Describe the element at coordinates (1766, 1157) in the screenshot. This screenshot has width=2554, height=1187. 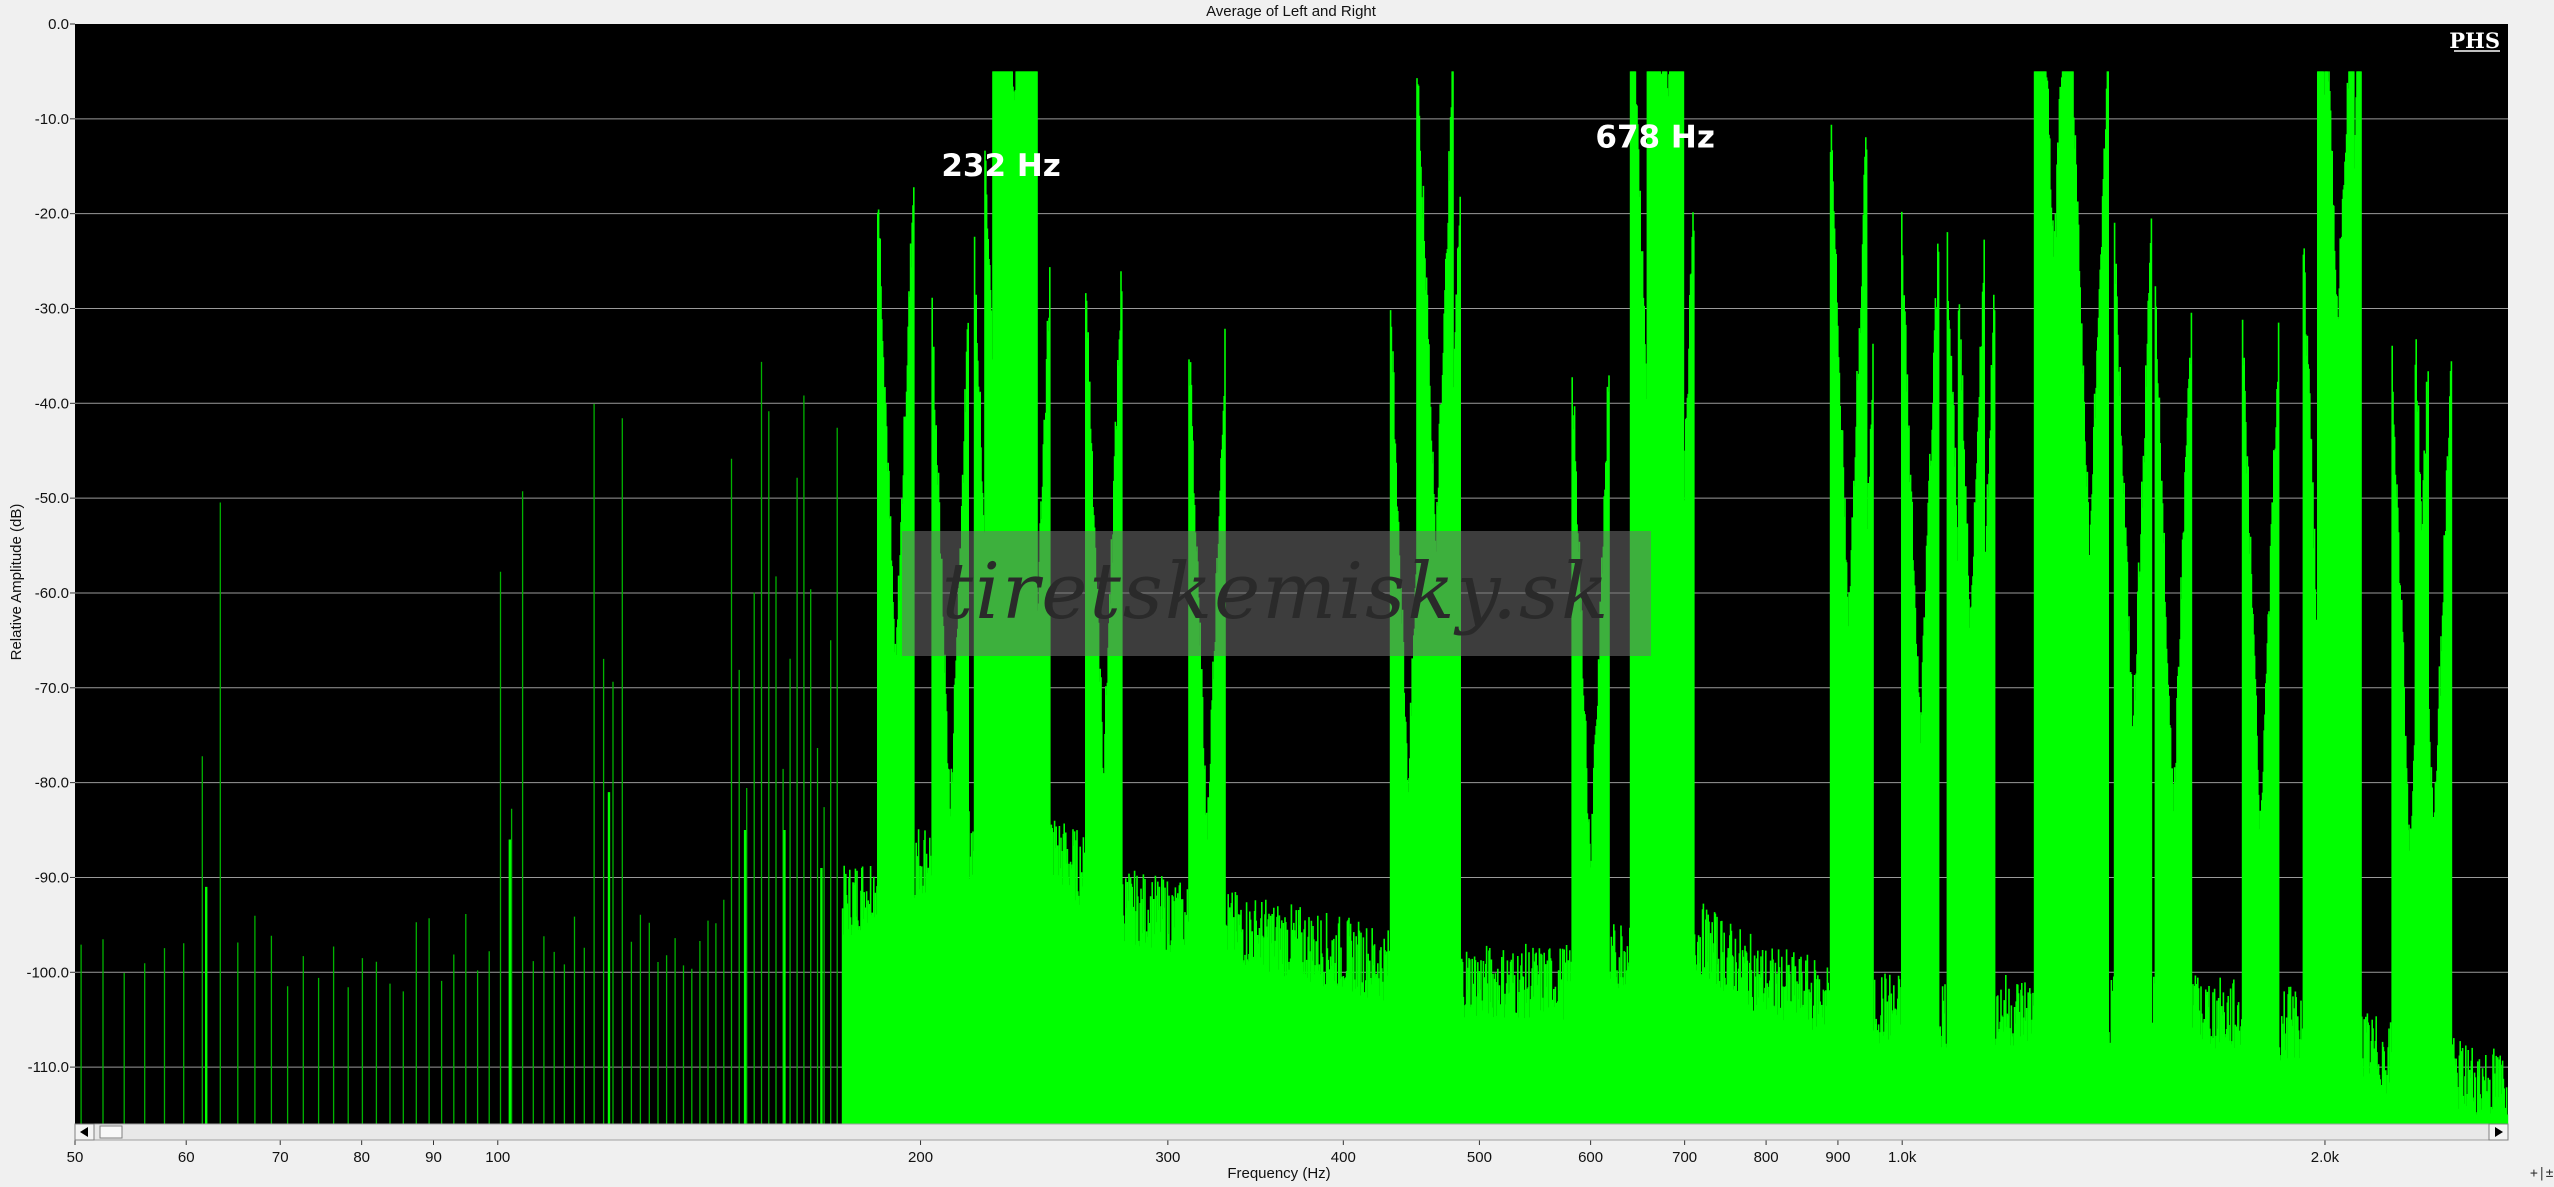
I see `x-tick-label: 800` at that location.